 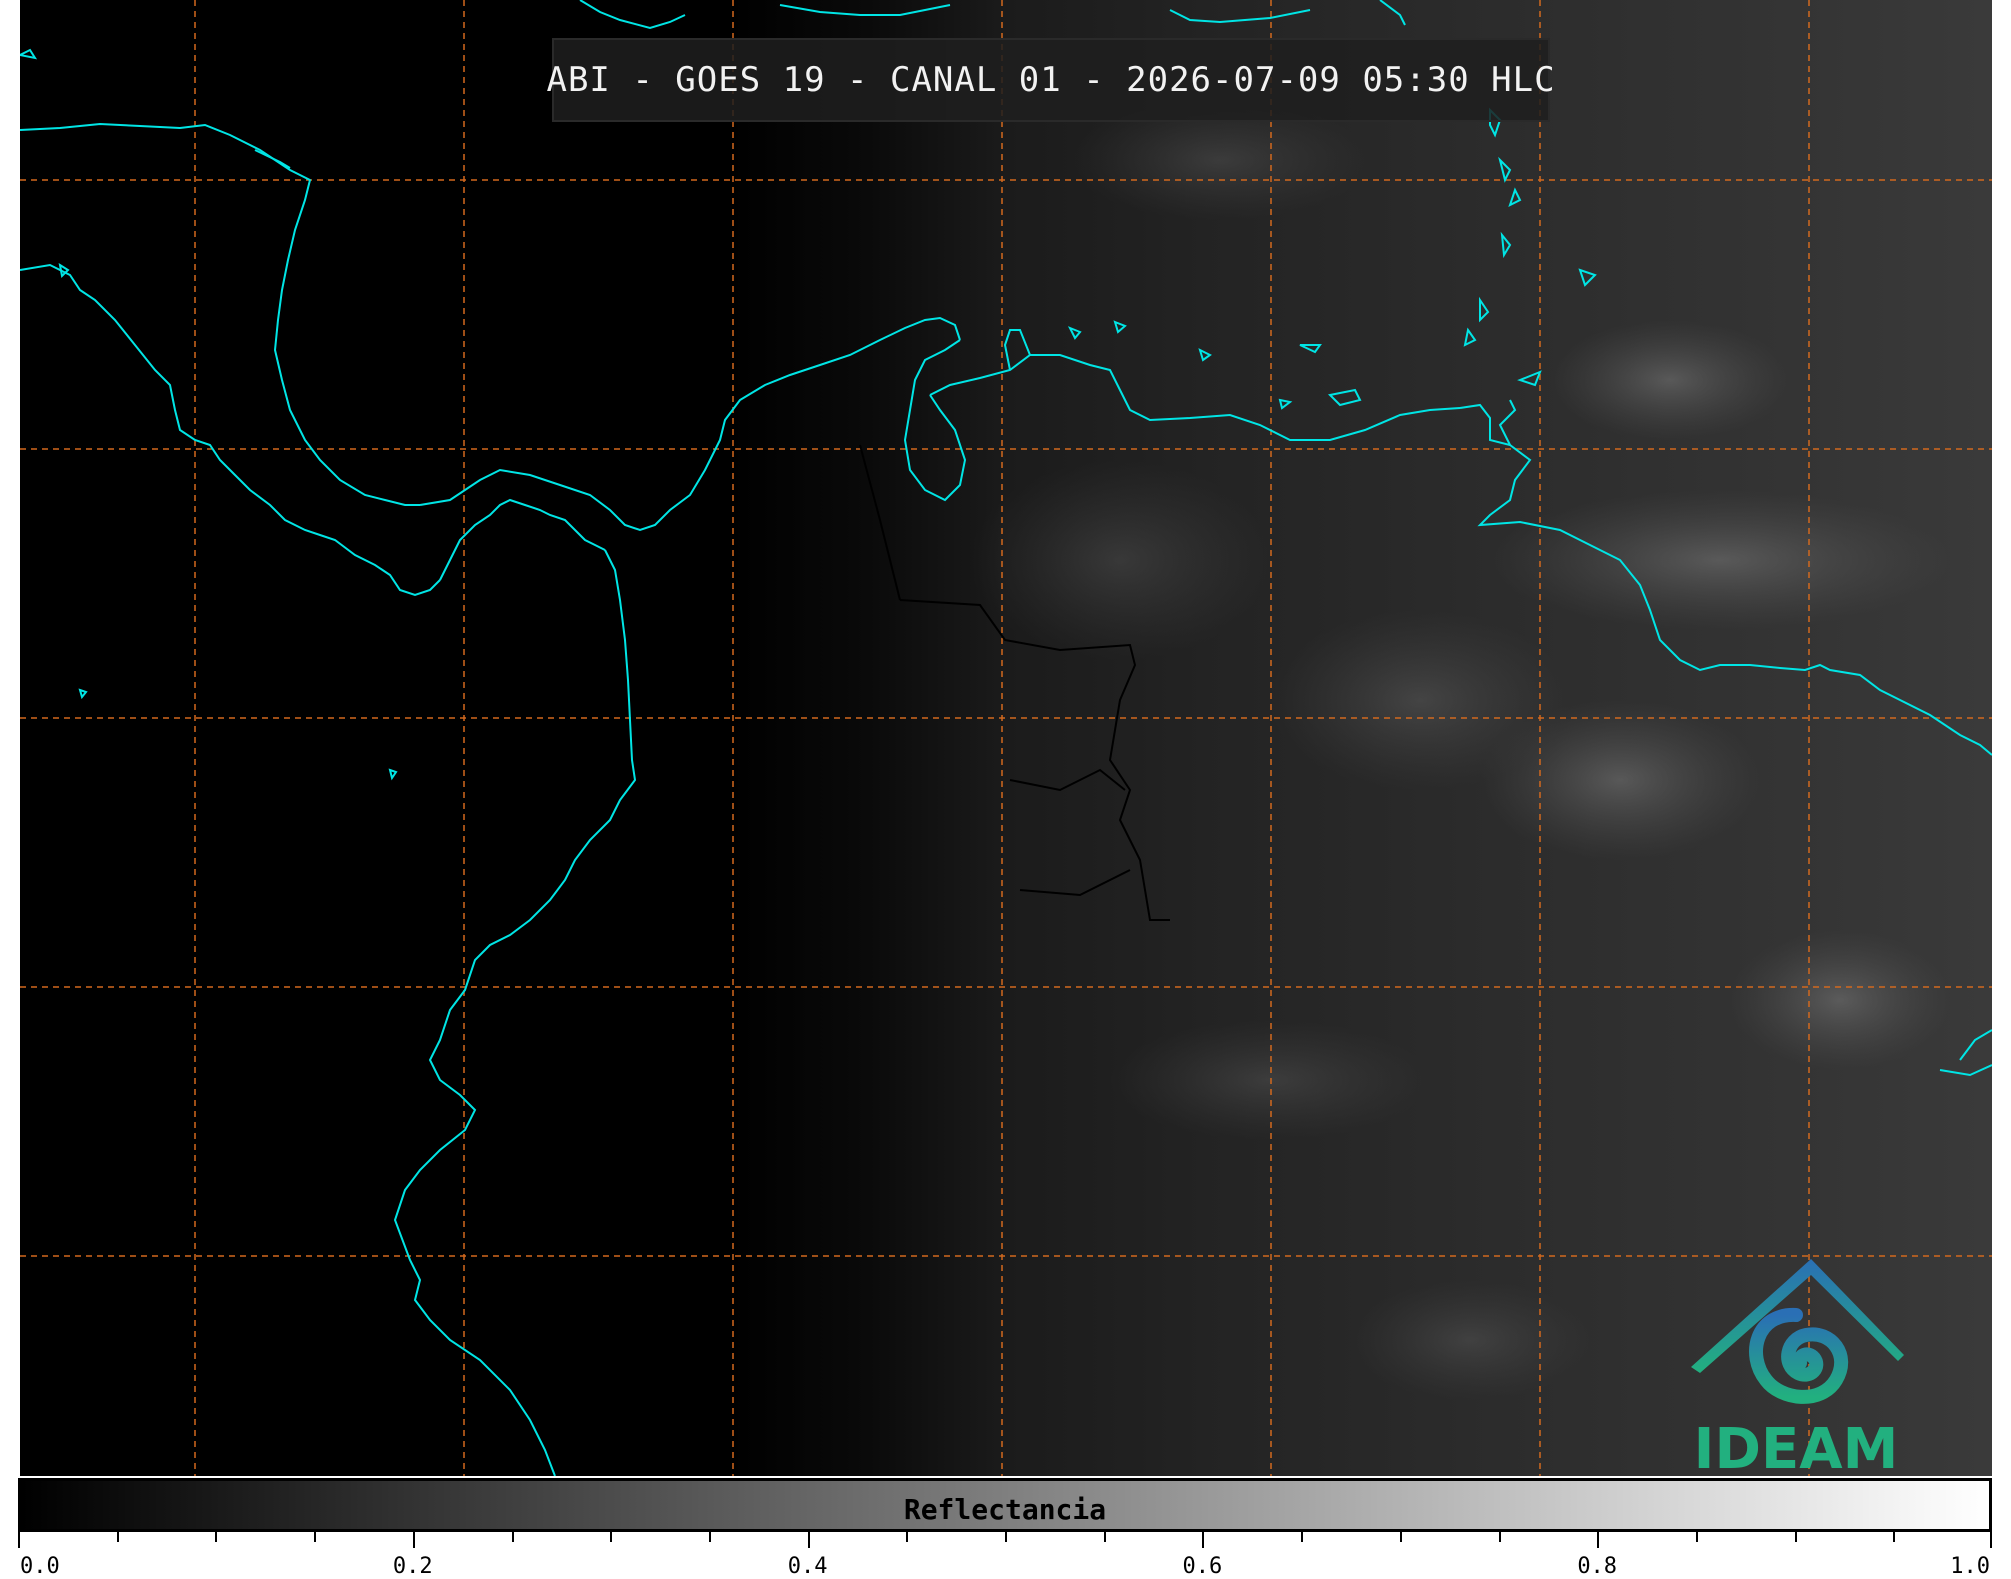 I want to click on colorbar-ticks: 0.0 0.2 0.4 0.6 0.8 1.0, so click(x=1005, y=1555).